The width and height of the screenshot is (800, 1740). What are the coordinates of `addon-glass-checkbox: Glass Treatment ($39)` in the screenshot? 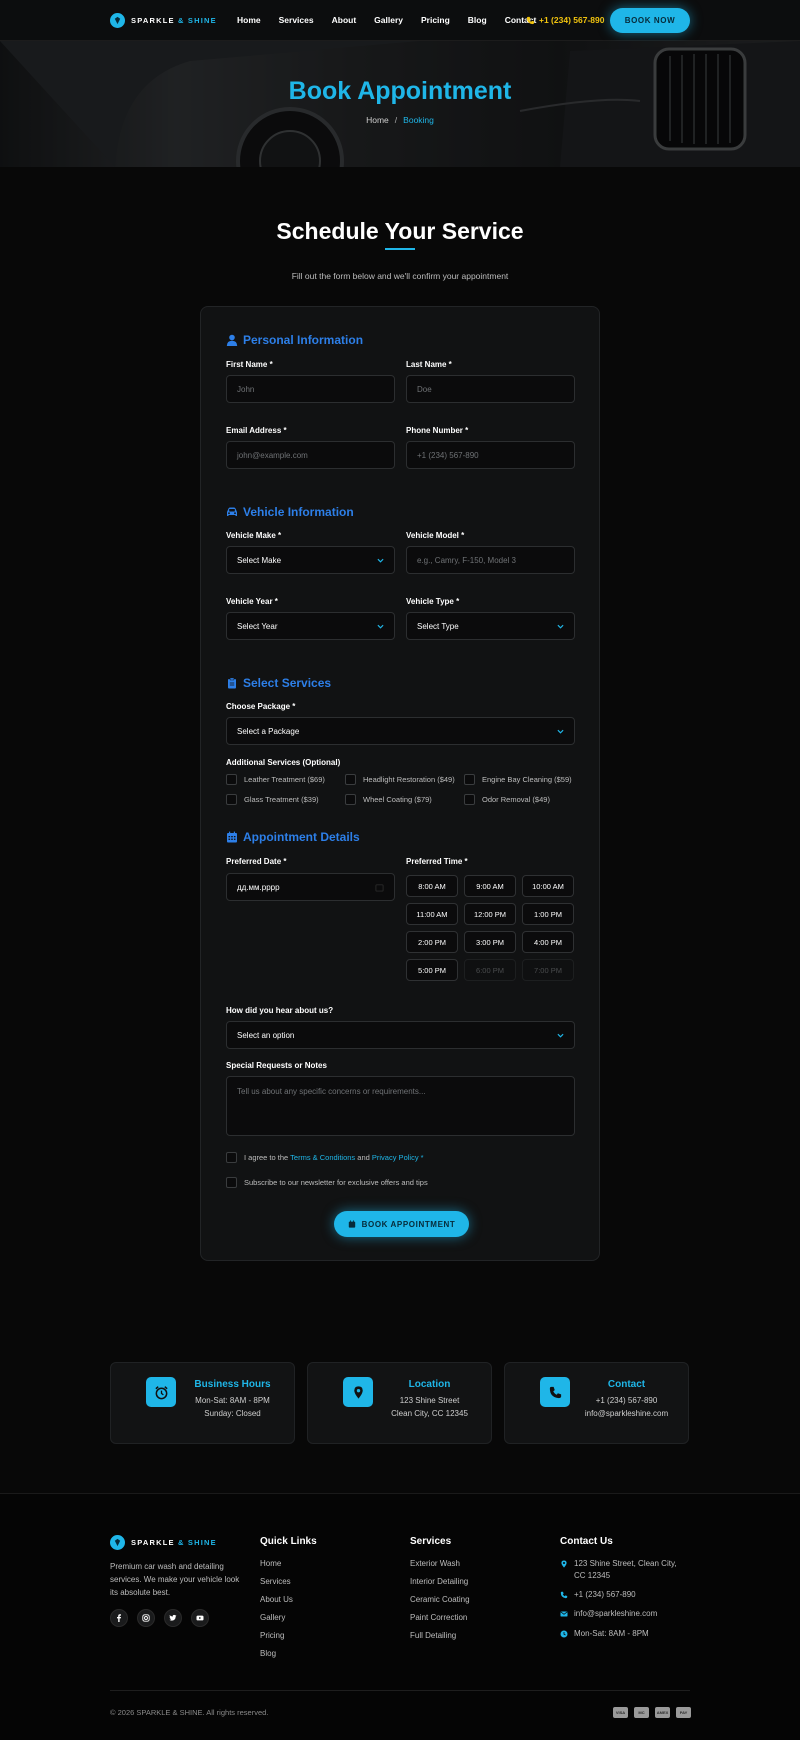 It's located at (272, 799).